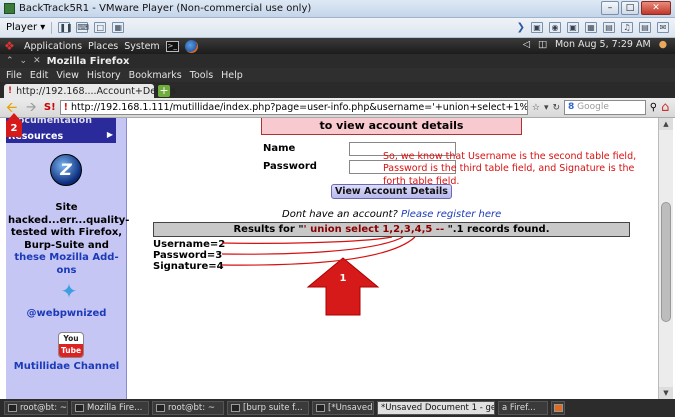  Describe the element at coordinates (521, 27) in the screenshot. I see `expand-arrow-icon: ❯` at that location.